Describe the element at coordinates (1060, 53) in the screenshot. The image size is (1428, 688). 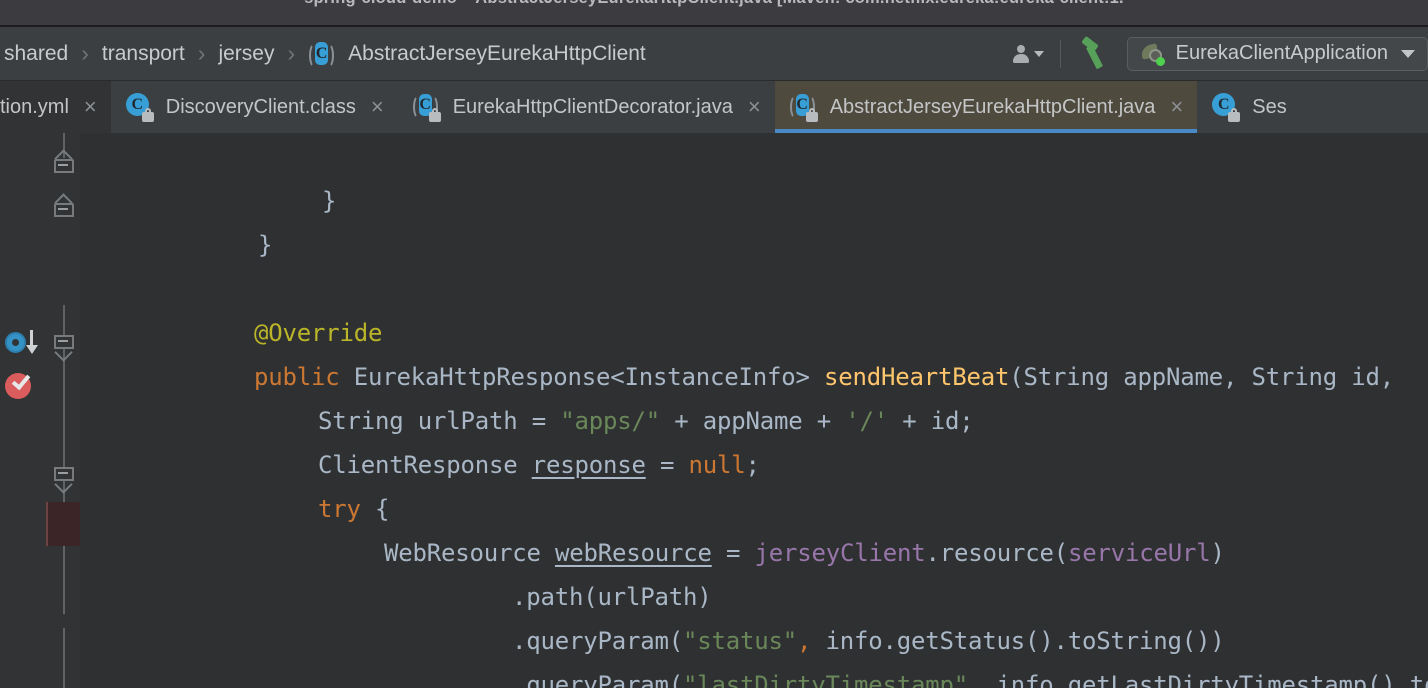
I see `toolbar-divider` at that location.